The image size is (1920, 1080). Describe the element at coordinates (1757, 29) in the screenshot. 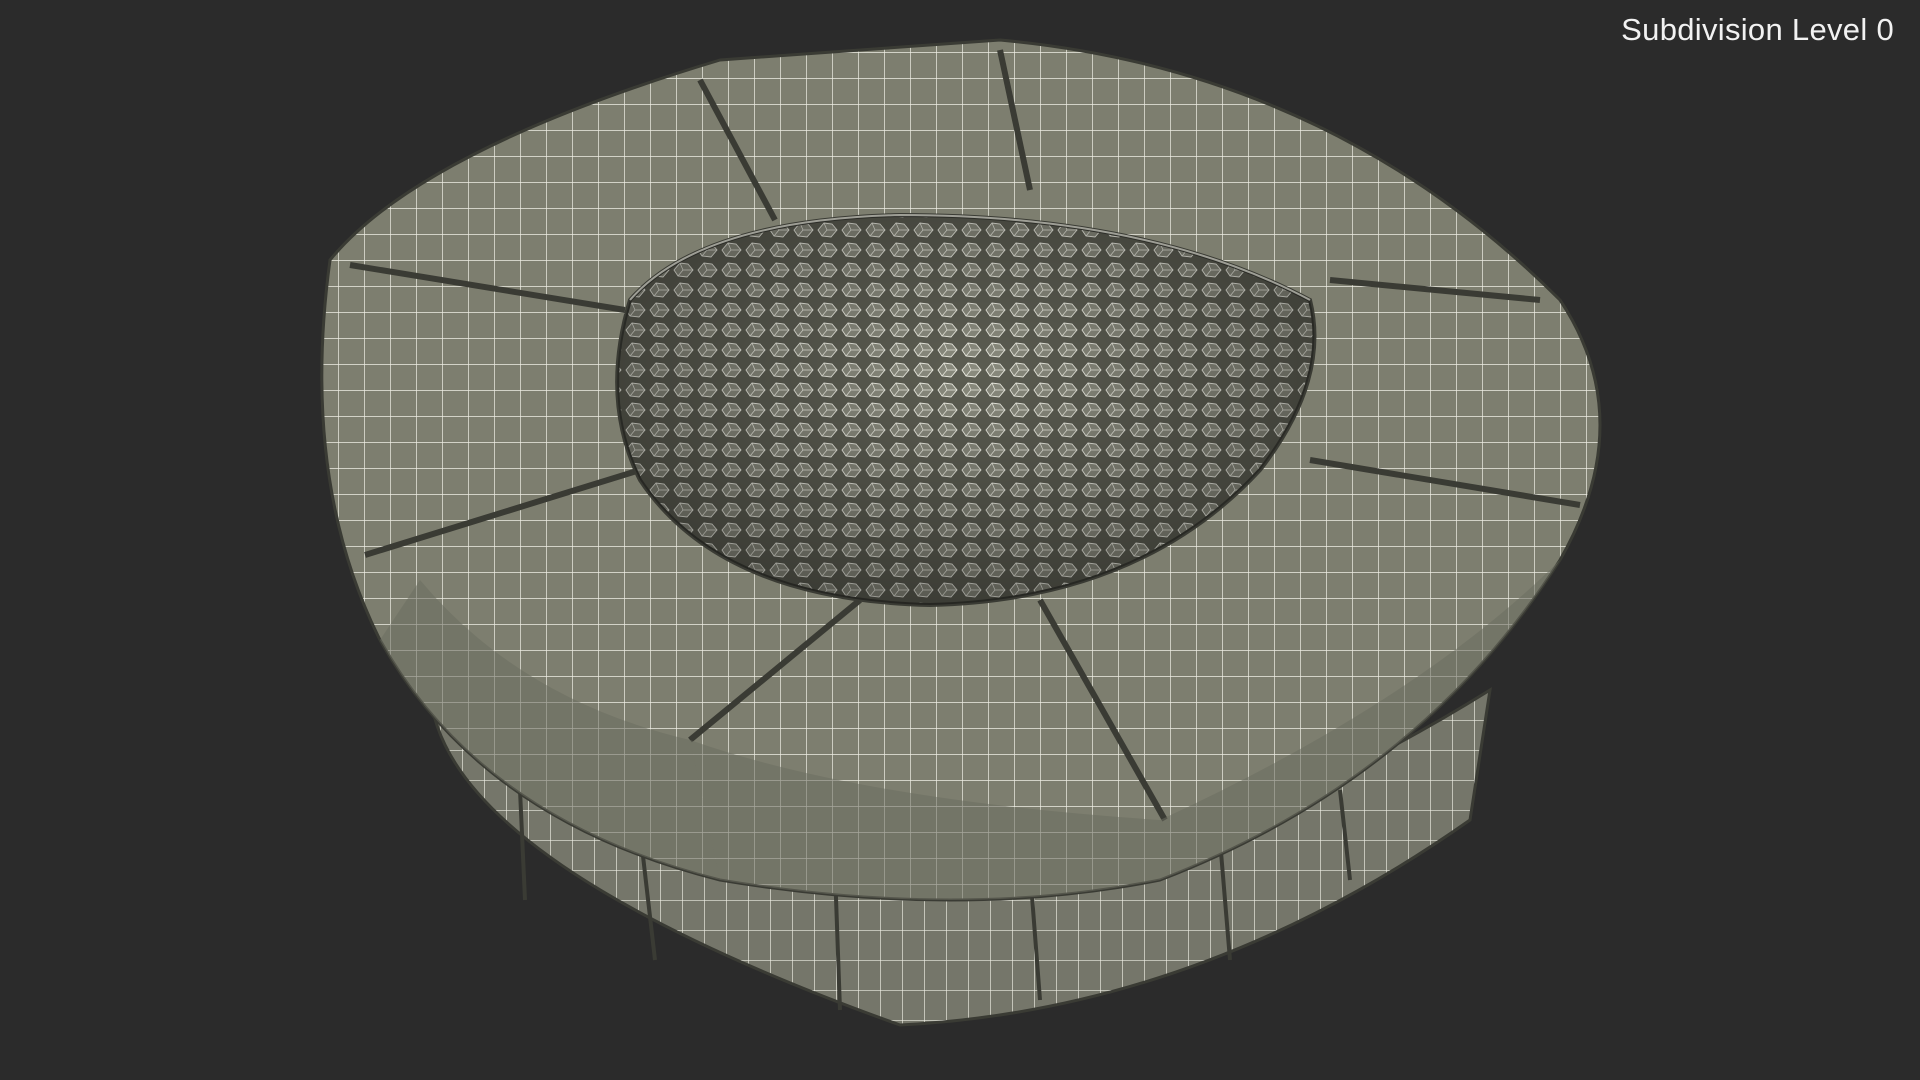

I see `subdivision-level-label: Subdivision Level 0` at that location.